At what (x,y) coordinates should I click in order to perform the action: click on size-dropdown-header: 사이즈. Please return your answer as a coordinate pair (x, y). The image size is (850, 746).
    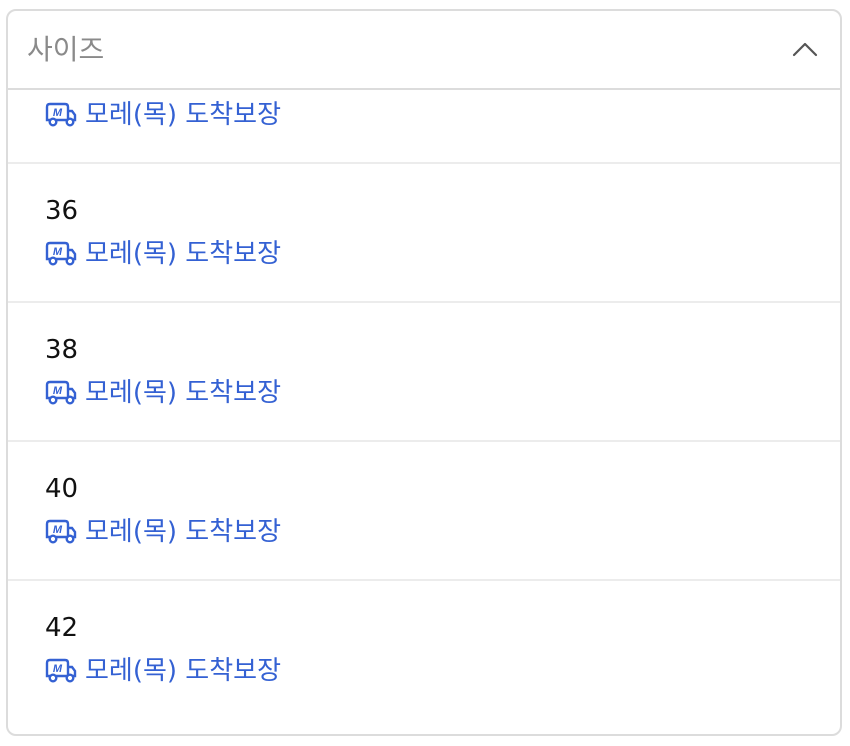
    Looking at the image, I should click on (424, 50).